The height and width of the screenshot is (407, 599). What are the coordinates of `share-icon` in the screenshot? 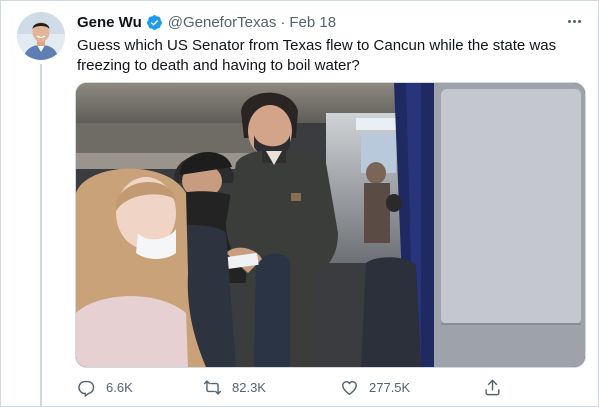 It's located at (492, 387).